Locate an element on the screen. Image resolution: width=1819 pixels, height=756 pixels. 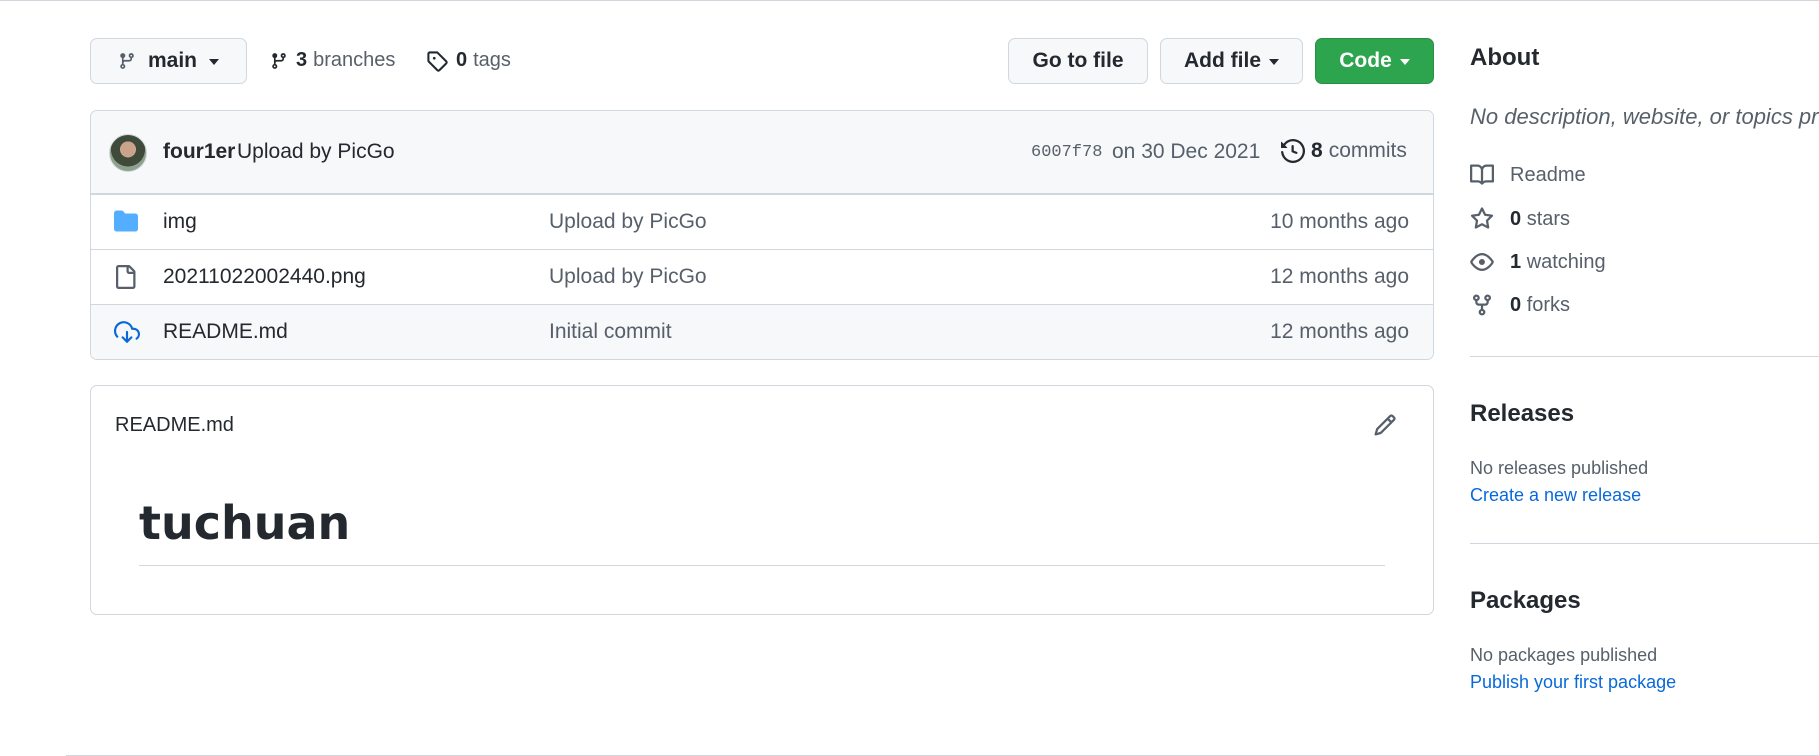
watching-link: 1 watching is located at coordinates (1538, 262).